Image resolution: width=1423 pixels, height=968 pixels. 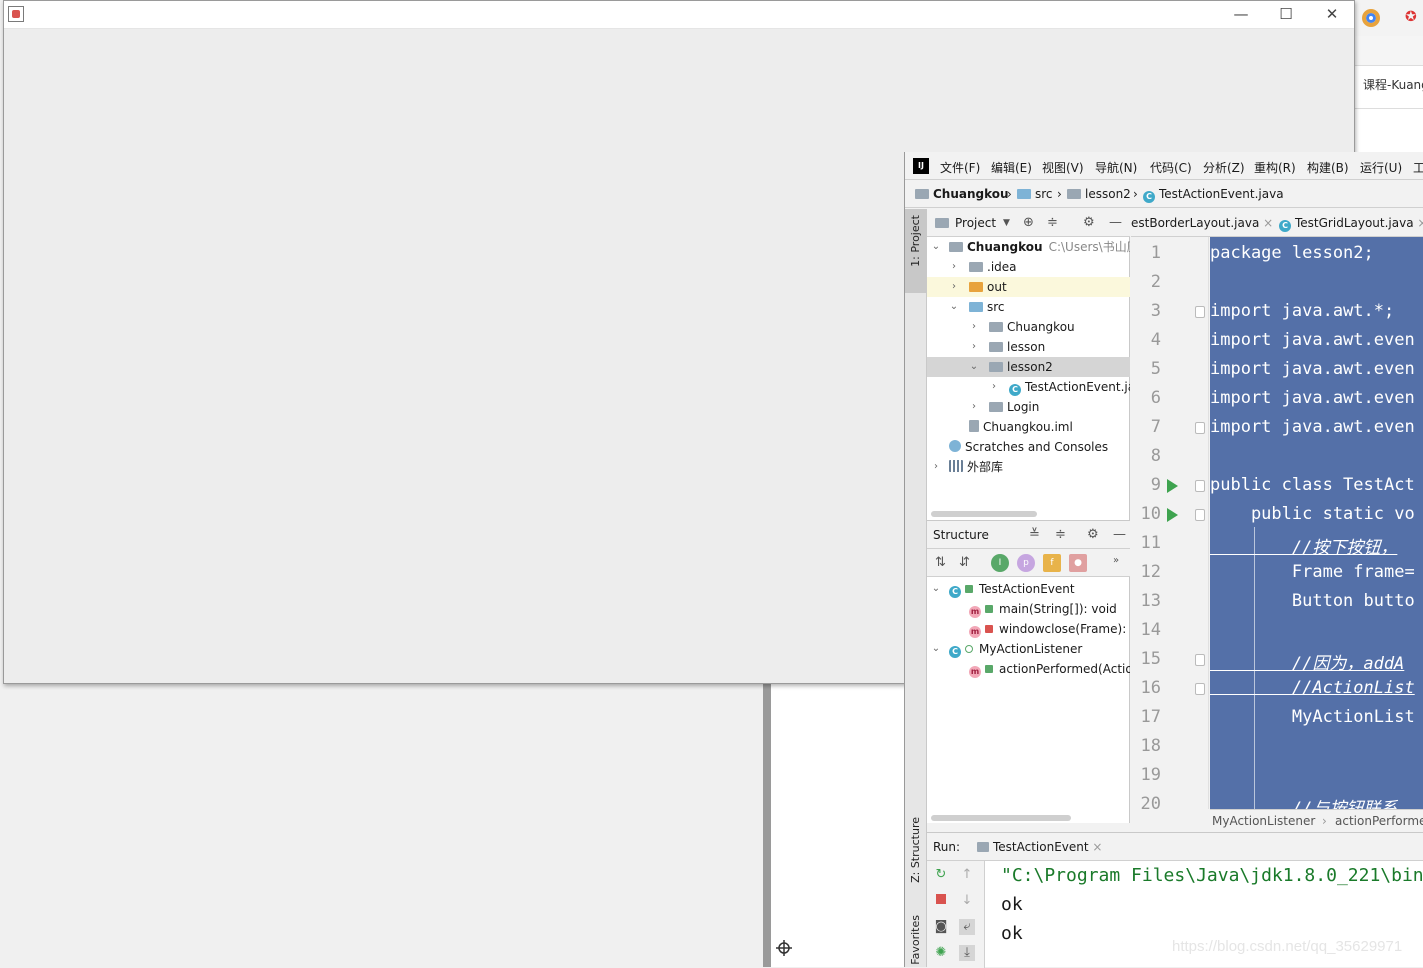 I want to click on show-non-public-icon: ●, so click(x=1078, y=563).